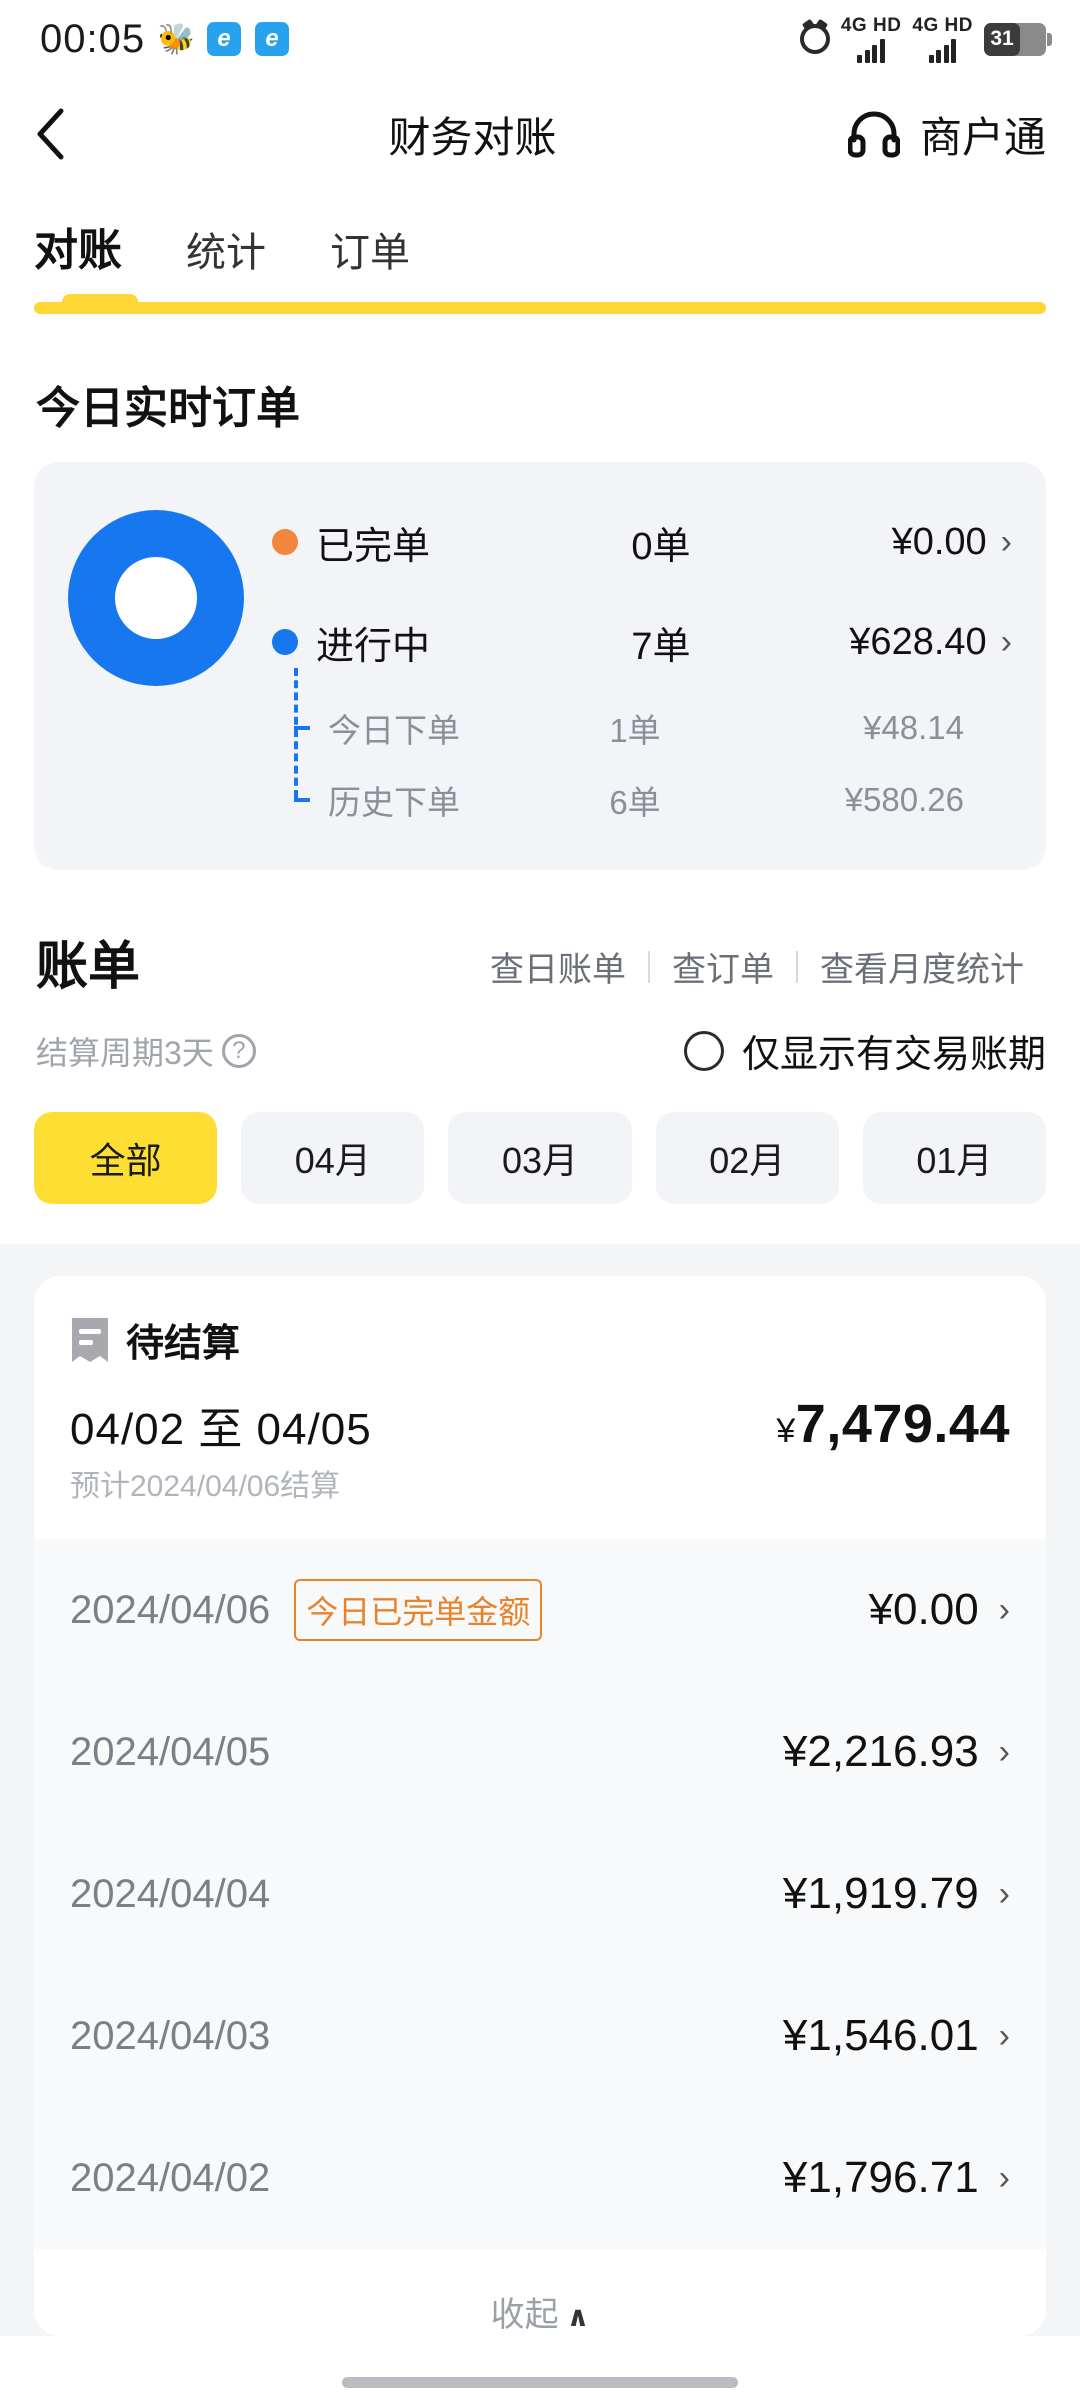  Describe the element at coordinates (78, 252) in the screenshot. I see `tab-reconciliation: 对账` at that location.